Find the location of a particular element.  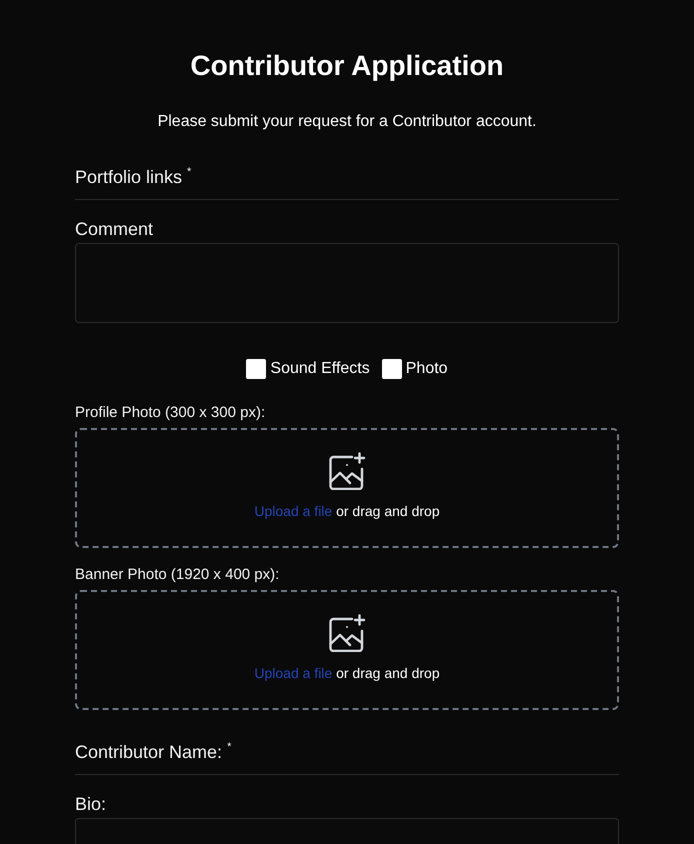

upload-label: Profile Photo (300 x 300 px): is located at coordinates (170, 413).